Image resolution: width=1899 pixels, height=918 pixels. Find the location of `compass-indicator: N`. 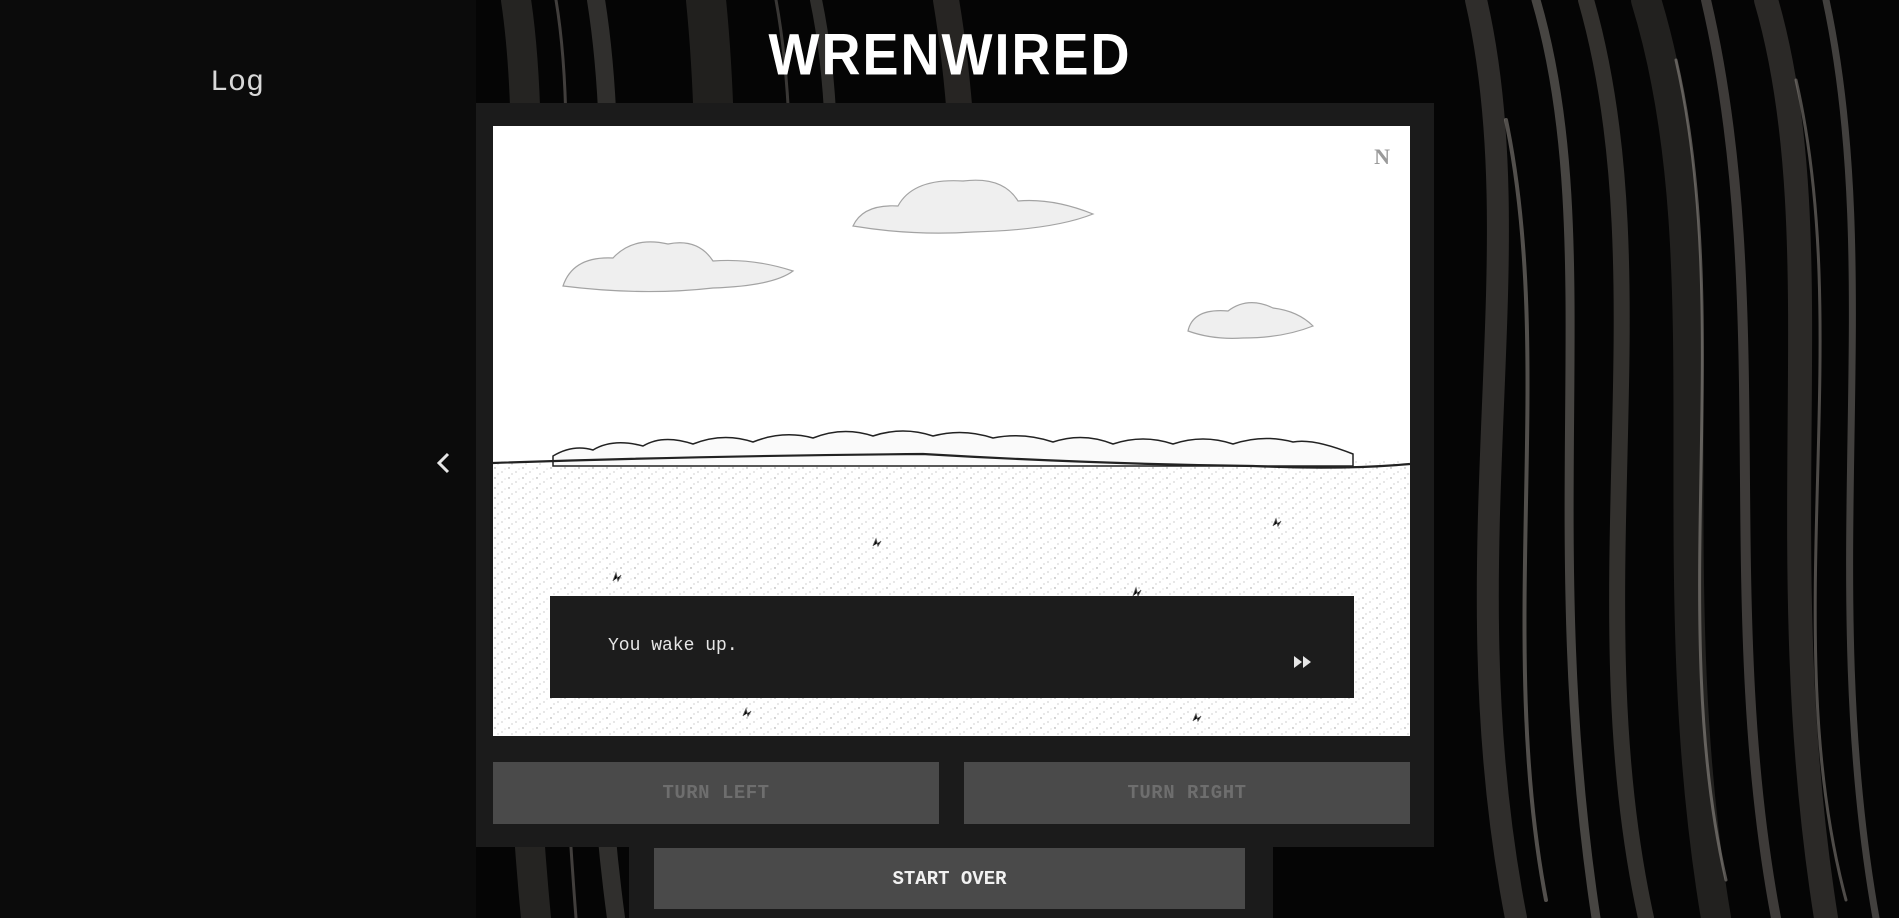

compass-indicator: N is located at coordinates (1382, 156).